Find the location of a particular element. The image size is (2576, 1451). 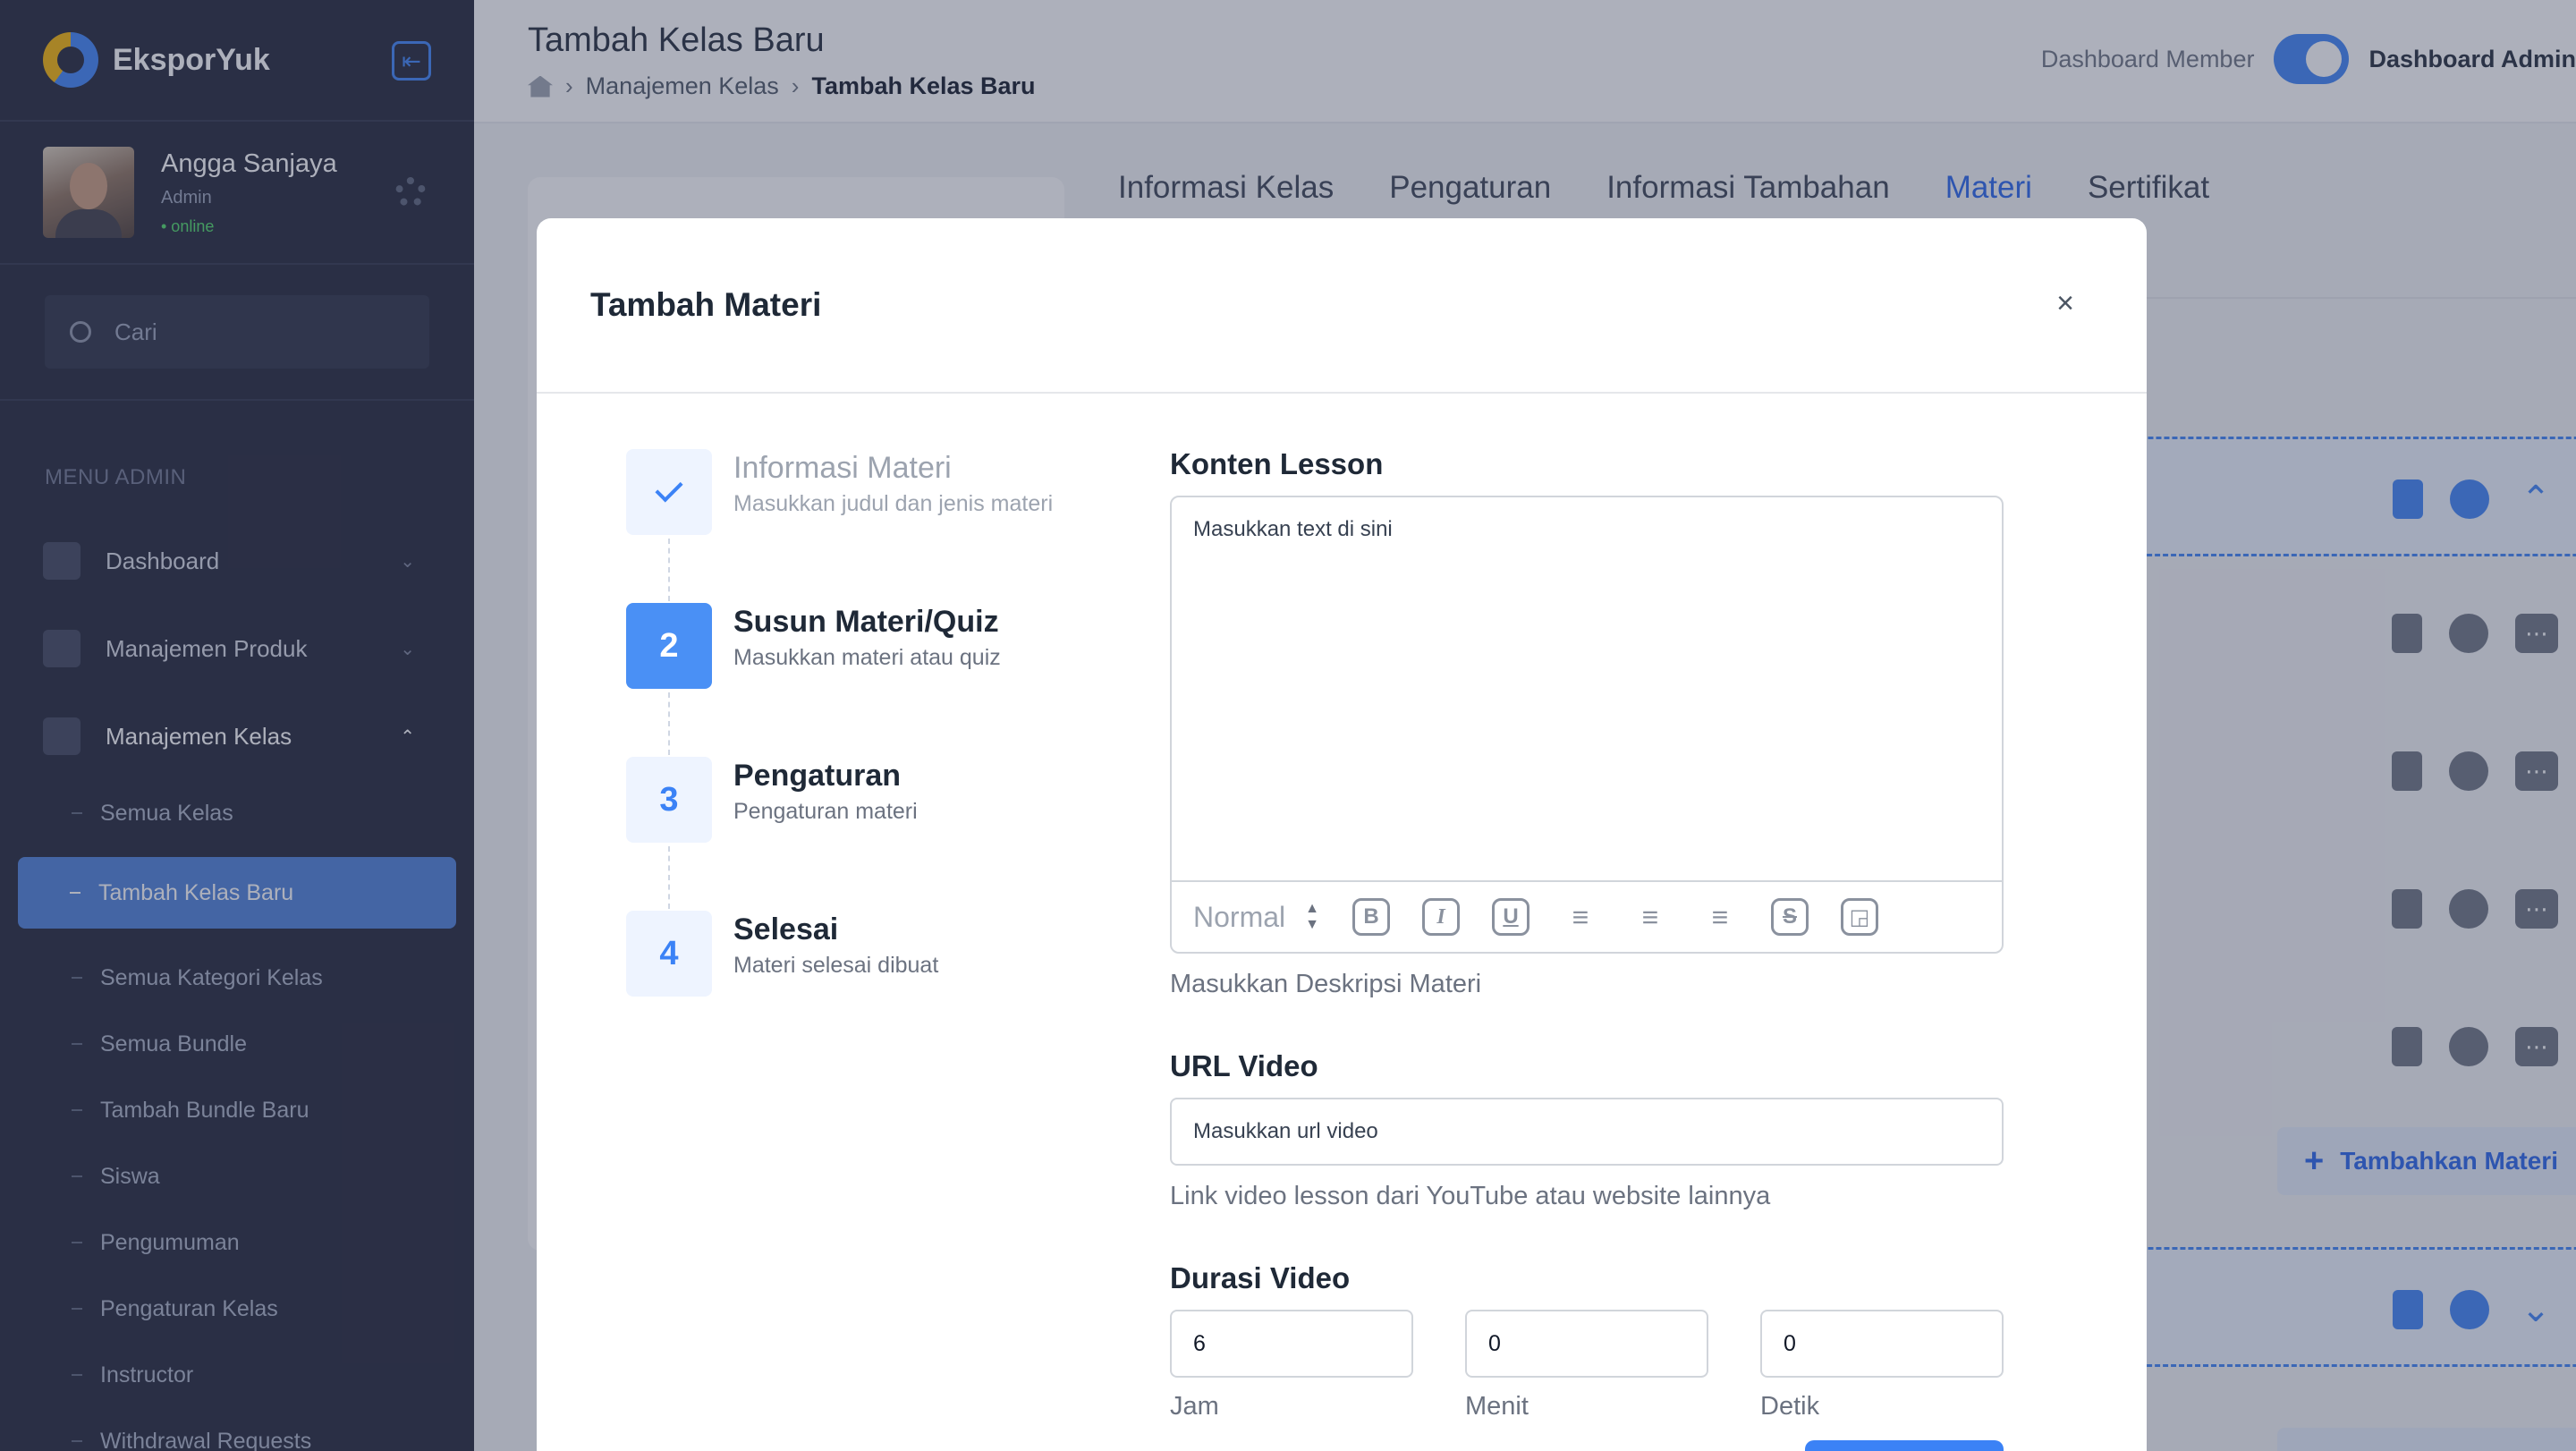

step-badge: 4 is located at coordinates (669, 954).